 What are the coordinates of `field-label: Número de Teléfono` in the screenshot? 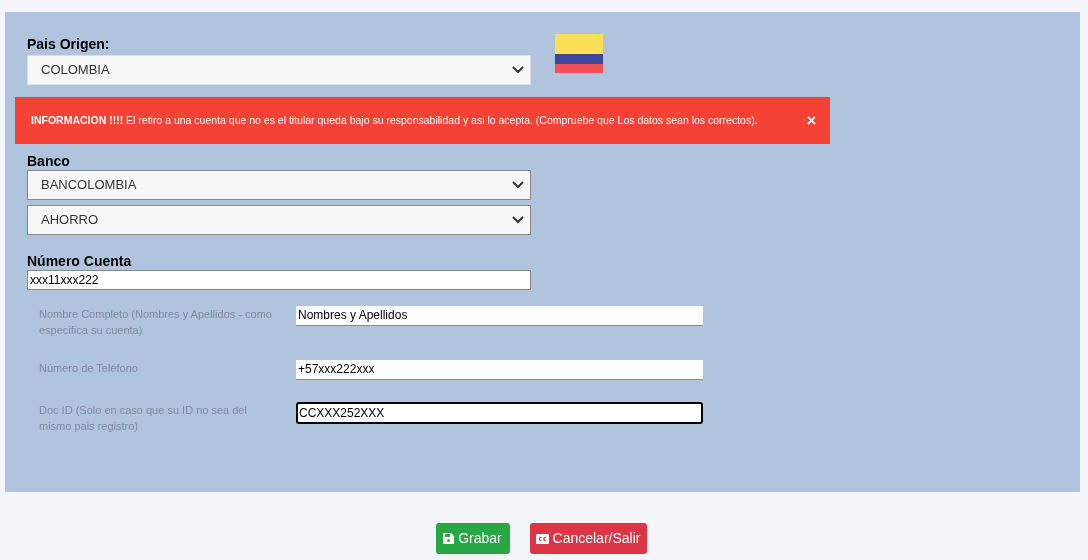 It's located at (89, 368).